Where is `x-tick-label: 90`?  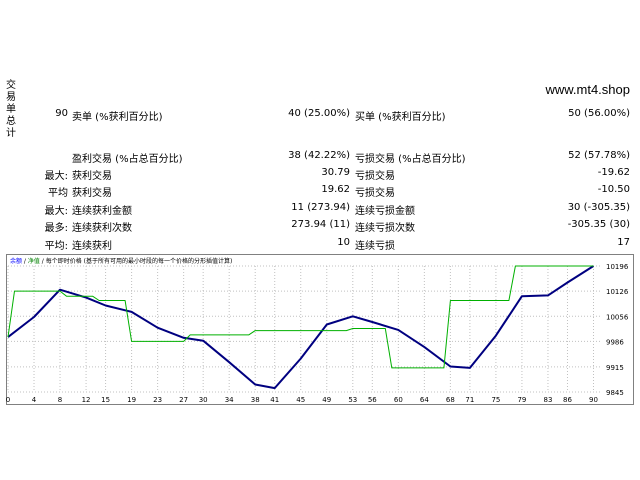 x-tick-label: 90 is located at coordinates (593, 400).